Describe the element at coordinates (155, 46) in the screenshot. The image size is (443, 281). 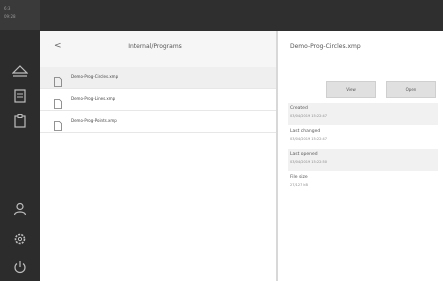
I see `path-title: Internal/Programs` at that location.